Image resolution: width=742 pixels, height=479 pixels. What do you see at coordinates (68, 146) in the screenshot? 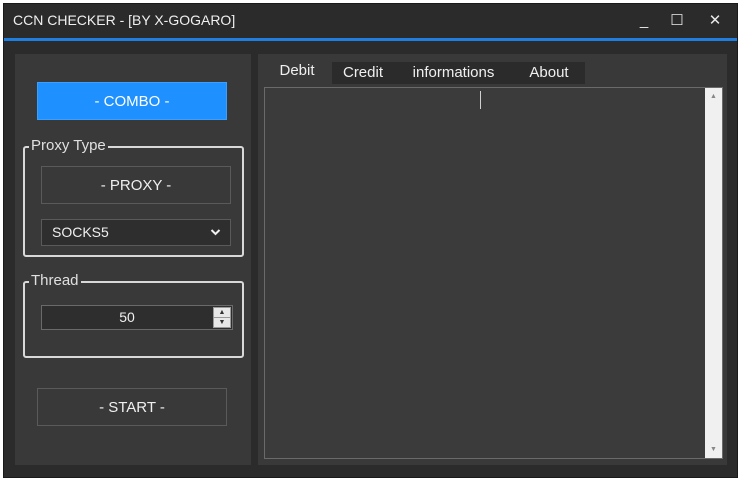
I see `proxy-type-label: Proxy Type` at bounding box center [68, 146].